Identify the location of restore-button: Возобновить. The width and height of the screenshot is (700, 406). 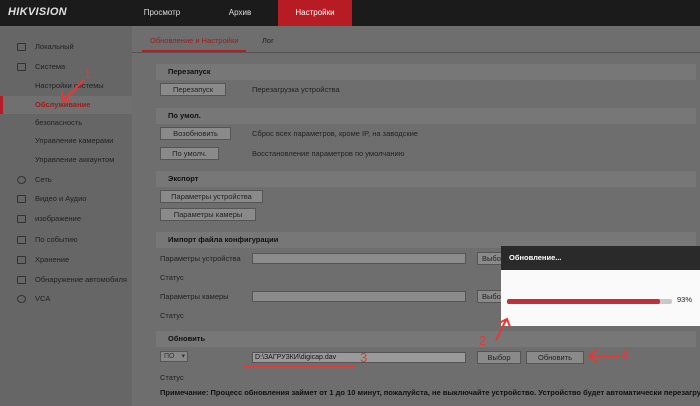
(195, 133).